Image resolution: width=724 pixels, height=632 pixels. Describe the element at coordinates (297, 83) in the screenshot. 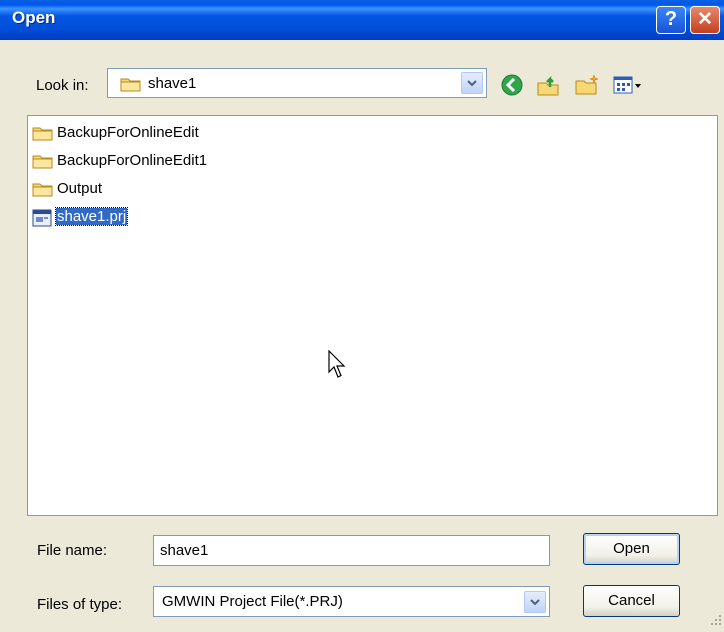

I see `look-in-combo: shave1` at that location.